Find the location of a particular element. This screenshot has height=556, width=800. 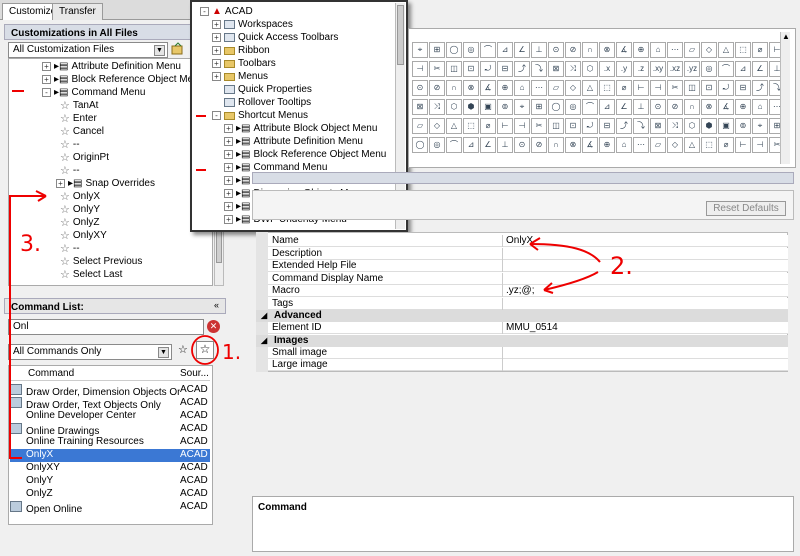

toolbar-button-icon: ⤾ is located at coordinates (488, 69).